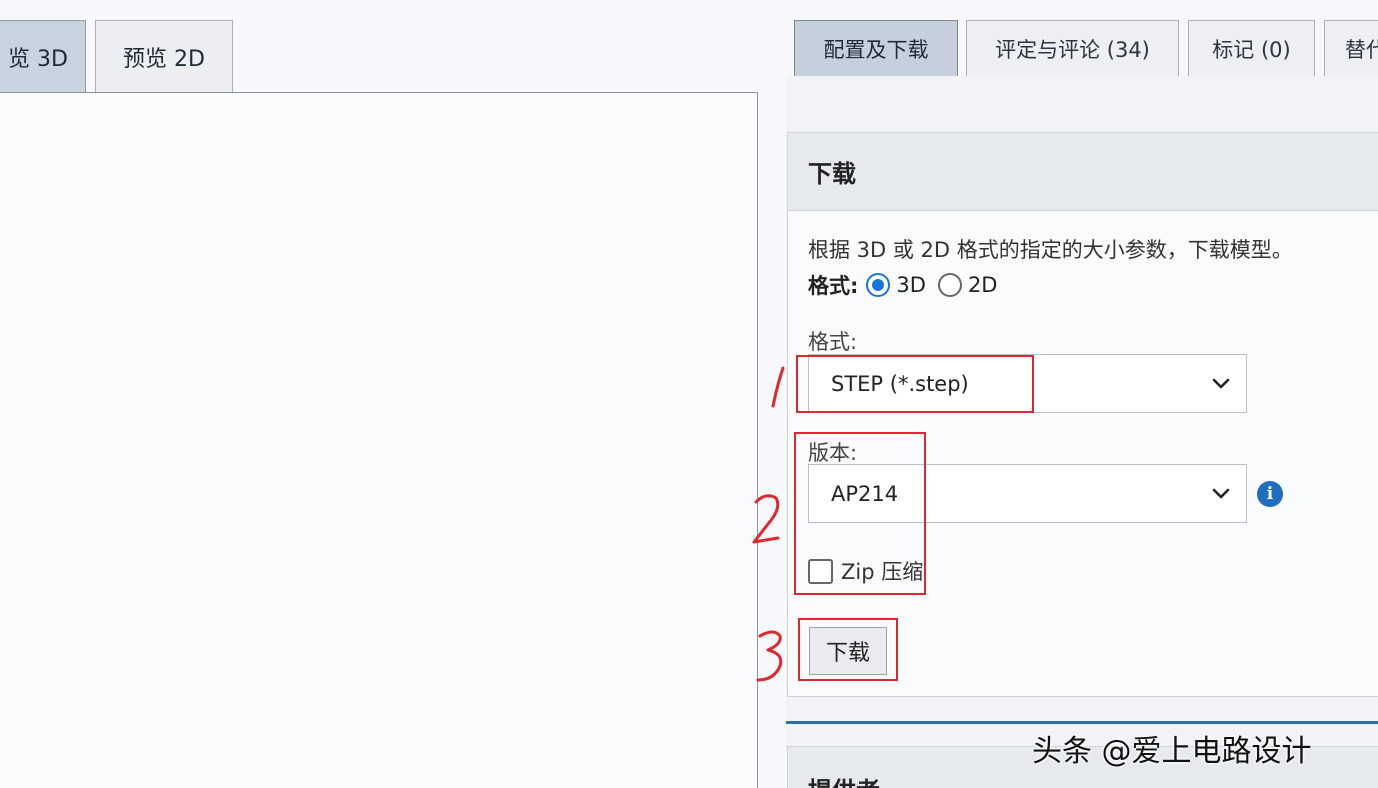 Image resolution: width=1378 pixels, height=788 pixels. I want to click on radio-3d, so click(878, 285).